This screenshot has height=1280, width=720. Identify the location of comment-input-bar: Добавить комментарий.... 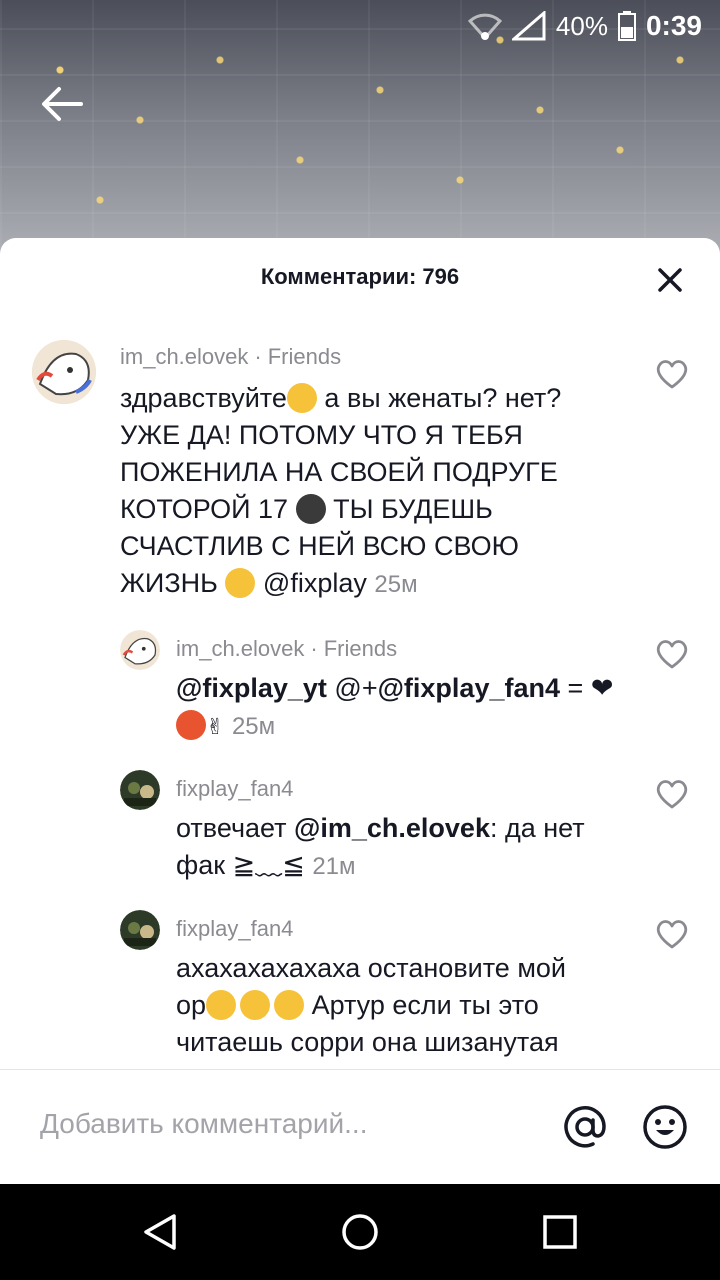
(360, 1126).